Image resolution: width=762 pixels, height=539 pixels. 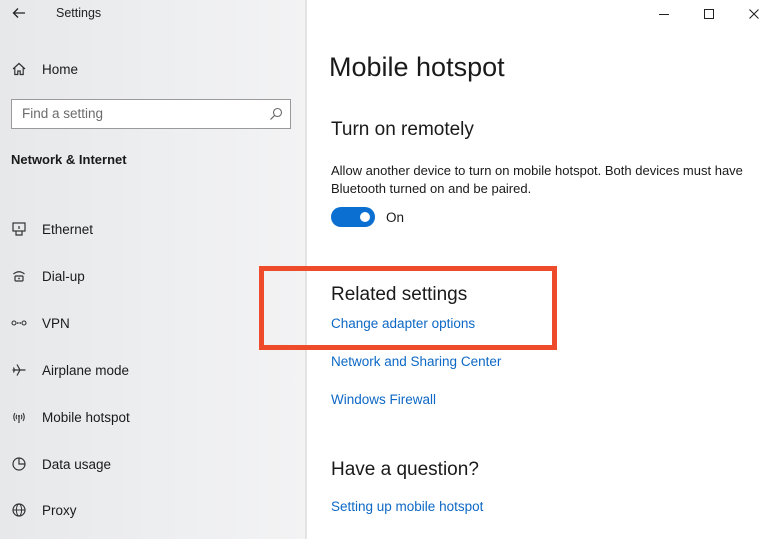 I want to click on sidebar-item-airplane-mode: Airplane mode, so click(x=152, y=370).